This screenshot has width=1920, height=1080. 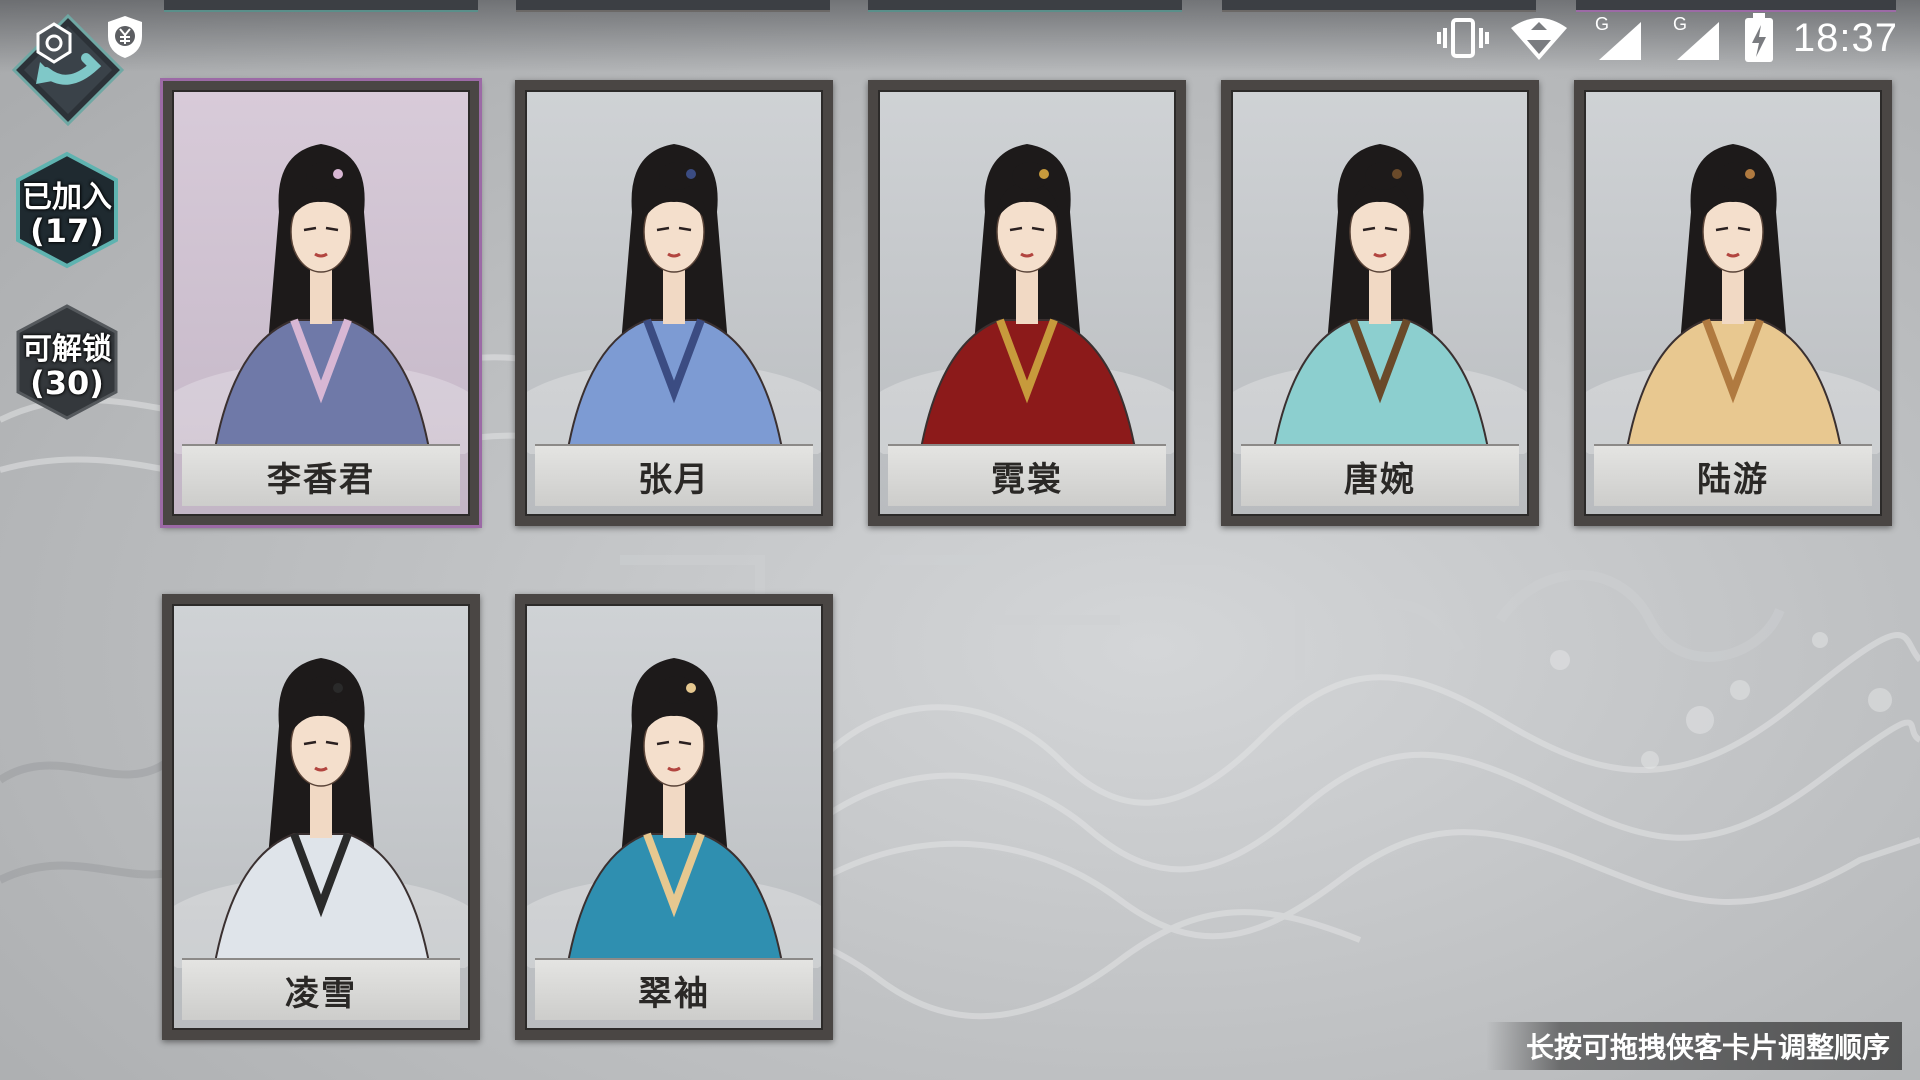 I want to click on hero-card: 霓裳, so click(x=1027, y=303).